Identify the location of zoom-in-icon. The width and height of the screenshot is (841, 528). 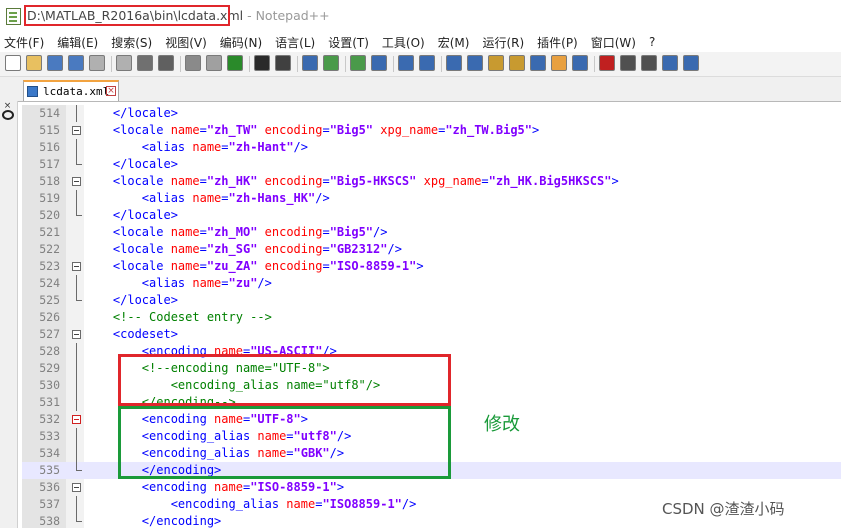
(331, 63).